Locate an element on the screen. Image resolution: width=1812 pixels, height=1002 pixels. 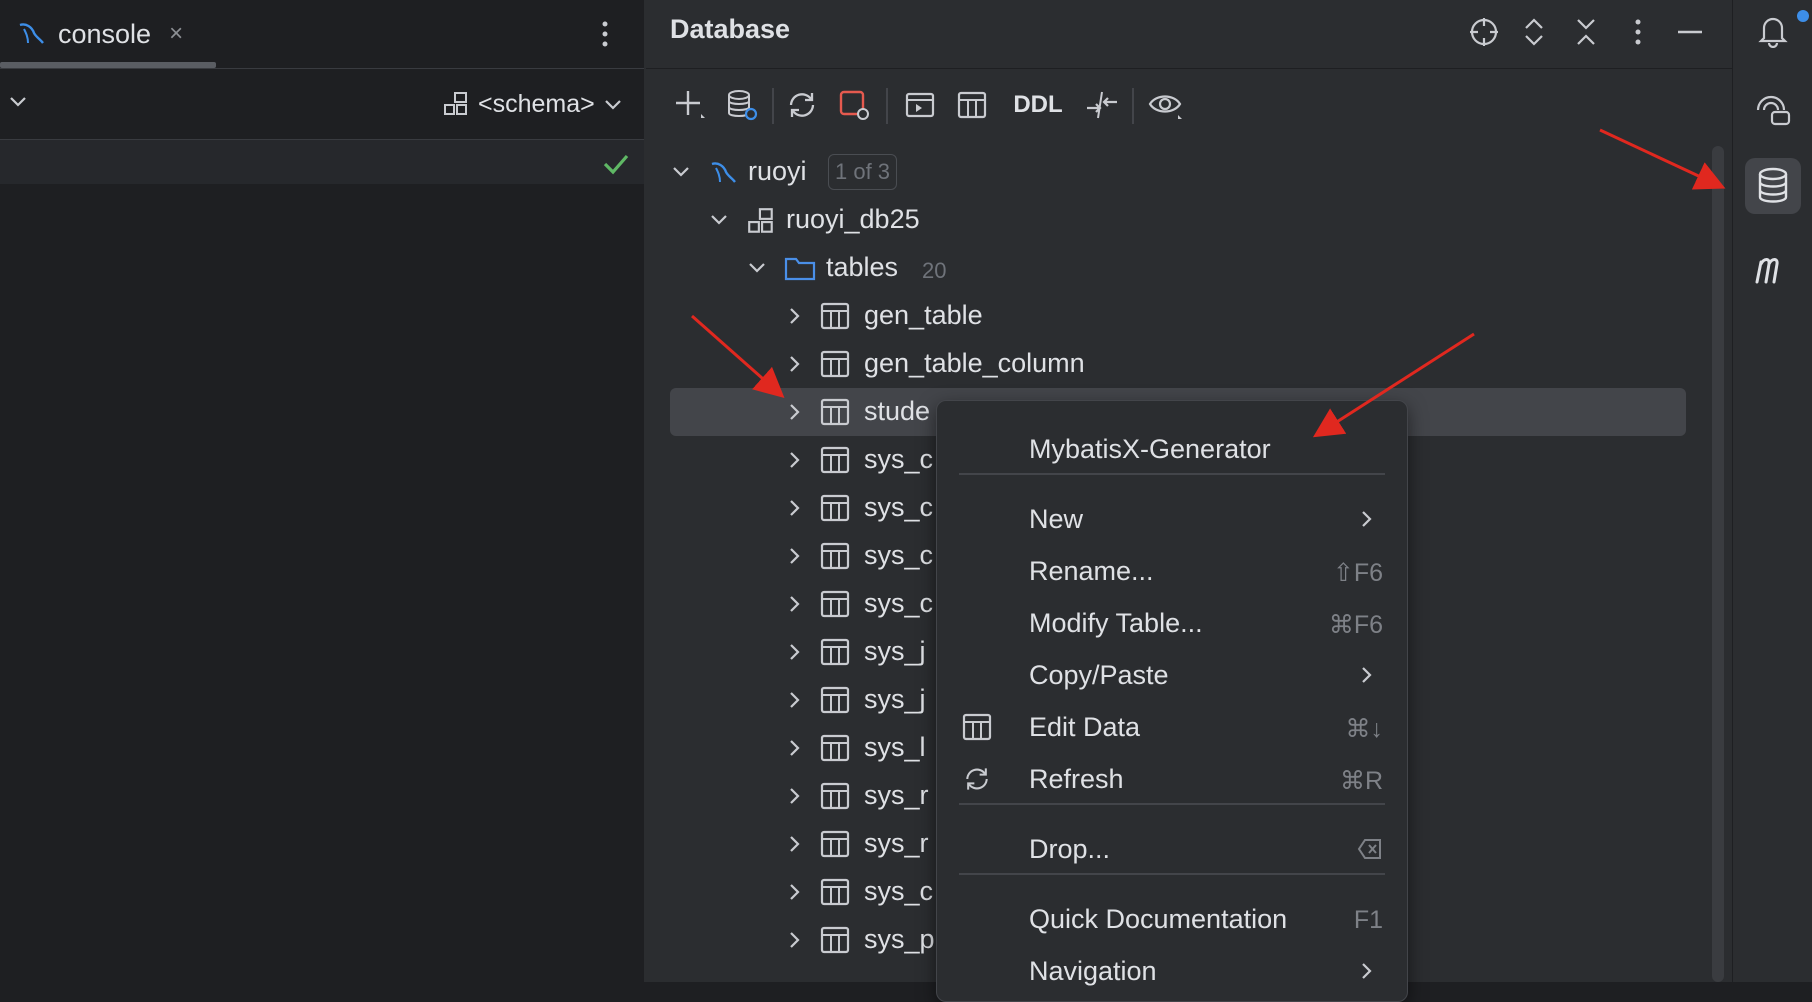
tree-node-connection: ruoyi 1 of 3 is located at coordinates (1178, 172).